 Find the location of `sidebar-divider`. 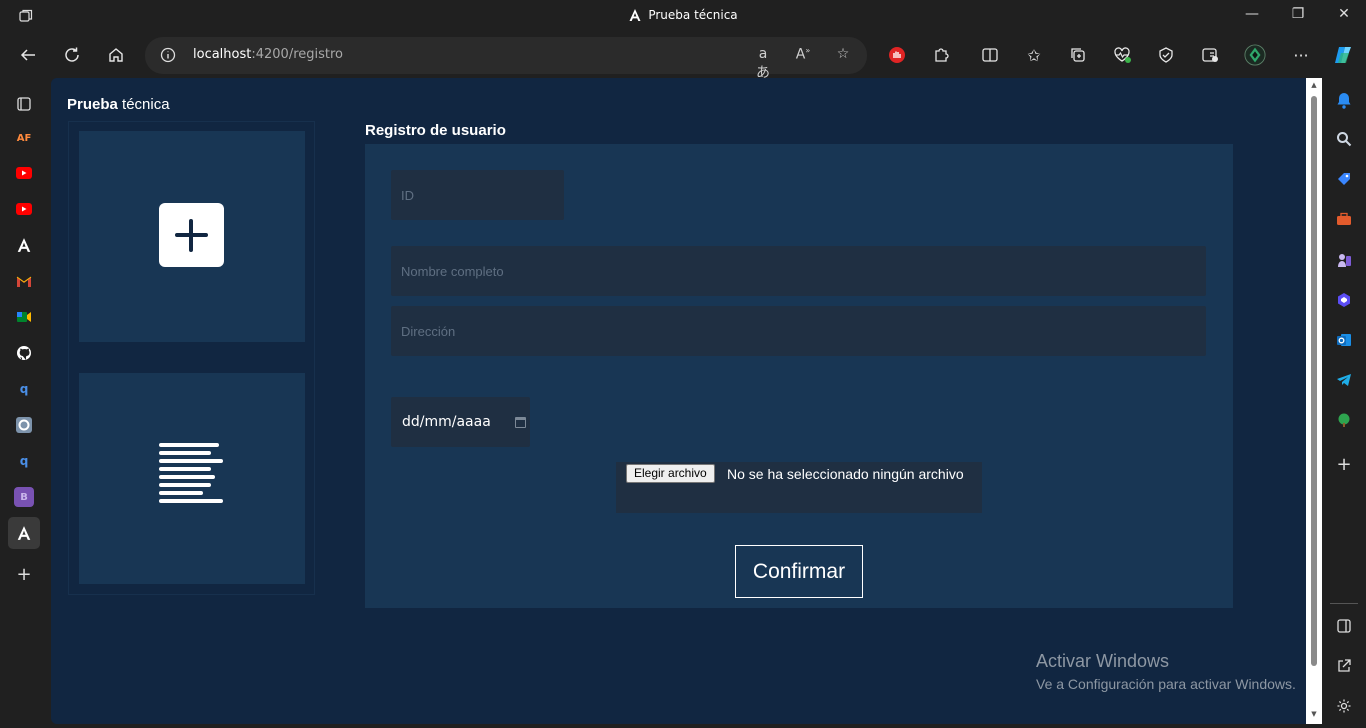

sidebar-divider is located at coordinates (1344, 603).